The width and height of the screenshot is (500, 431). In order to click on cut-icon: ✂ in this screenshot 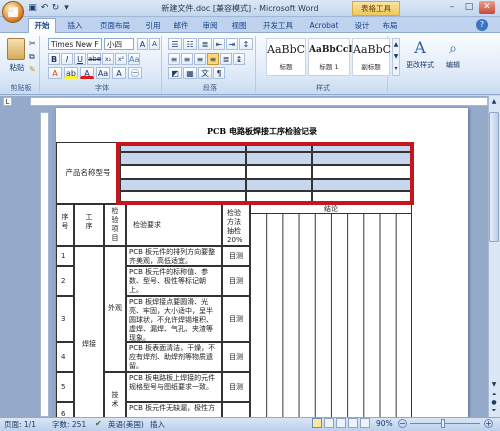, I will do `click(33, 43)`.